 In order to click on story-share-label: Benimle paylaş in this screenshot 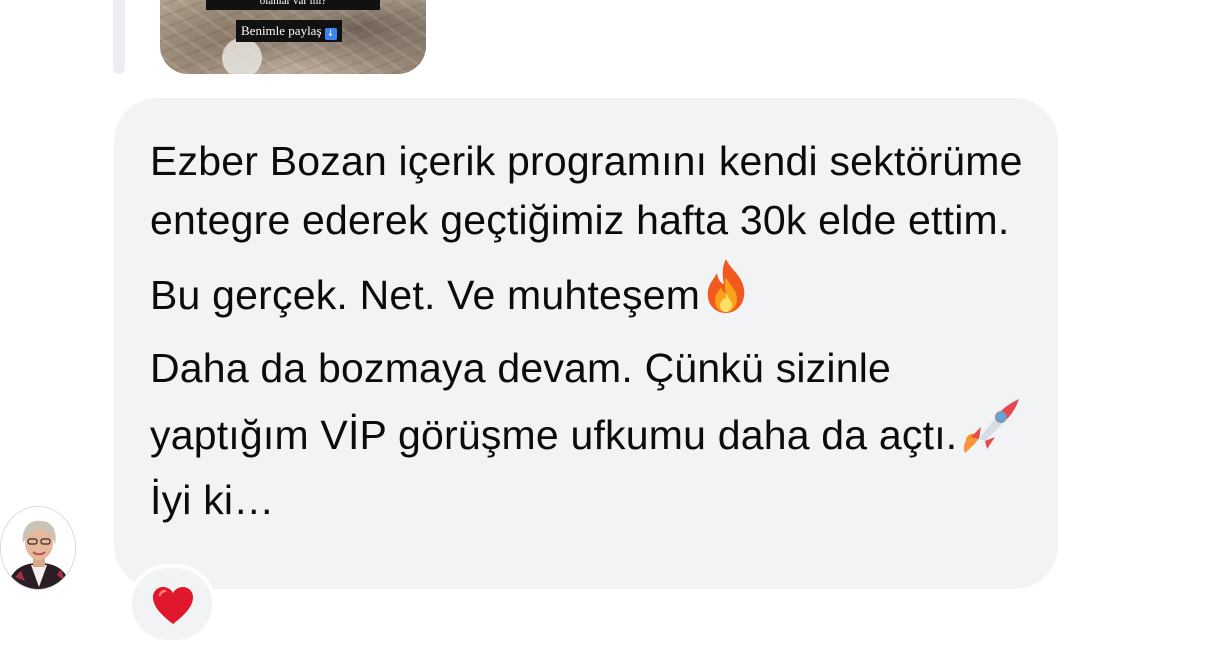, I will do `click(281, 30)`.